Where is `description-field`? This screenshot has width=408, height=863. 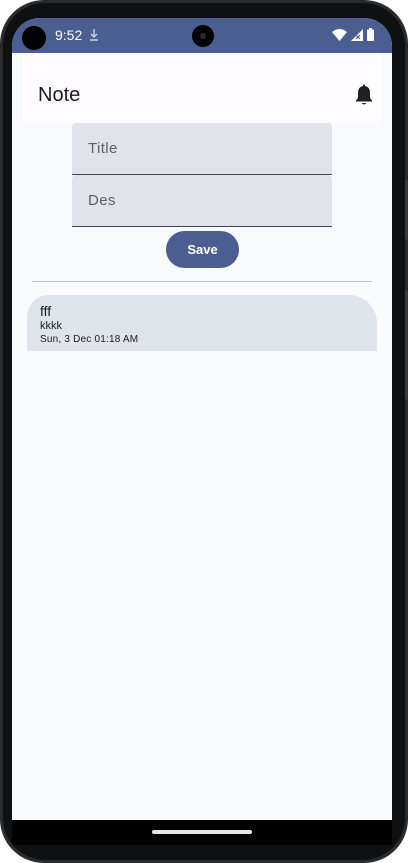 description-field is located at coordinates (202, 201).